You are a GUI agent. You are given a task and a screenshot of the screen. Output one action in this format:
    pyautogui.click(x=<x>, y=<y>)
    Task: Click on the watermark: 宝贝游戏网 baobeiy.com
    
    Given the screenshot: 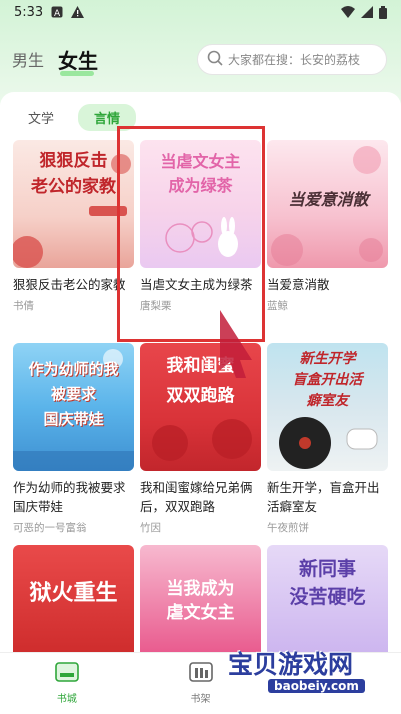 What is the action you would take?
    pyautogui.click(x=308, y=673)
    